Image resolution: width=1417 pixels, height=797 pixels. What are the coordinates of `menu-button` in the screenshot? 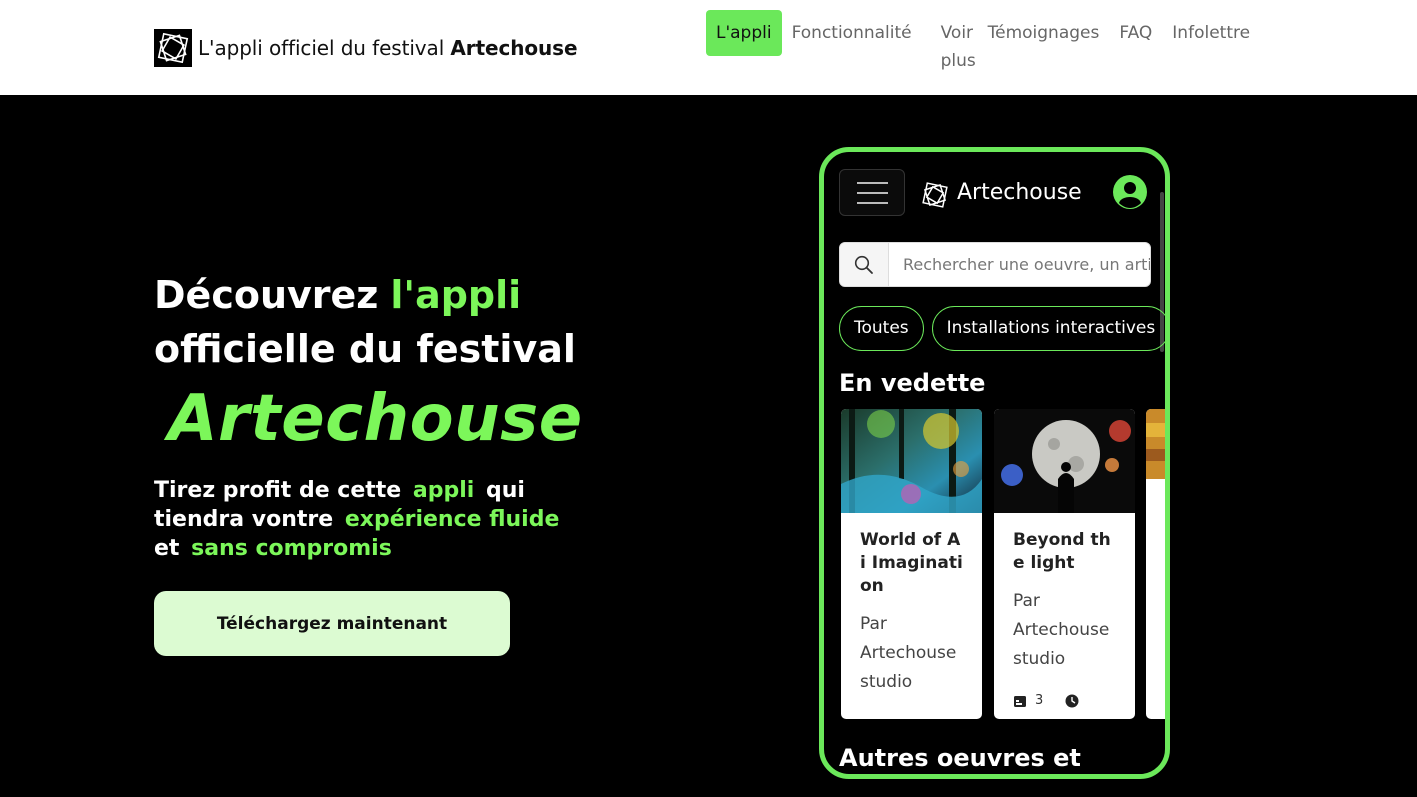 It's located at (872, 192).